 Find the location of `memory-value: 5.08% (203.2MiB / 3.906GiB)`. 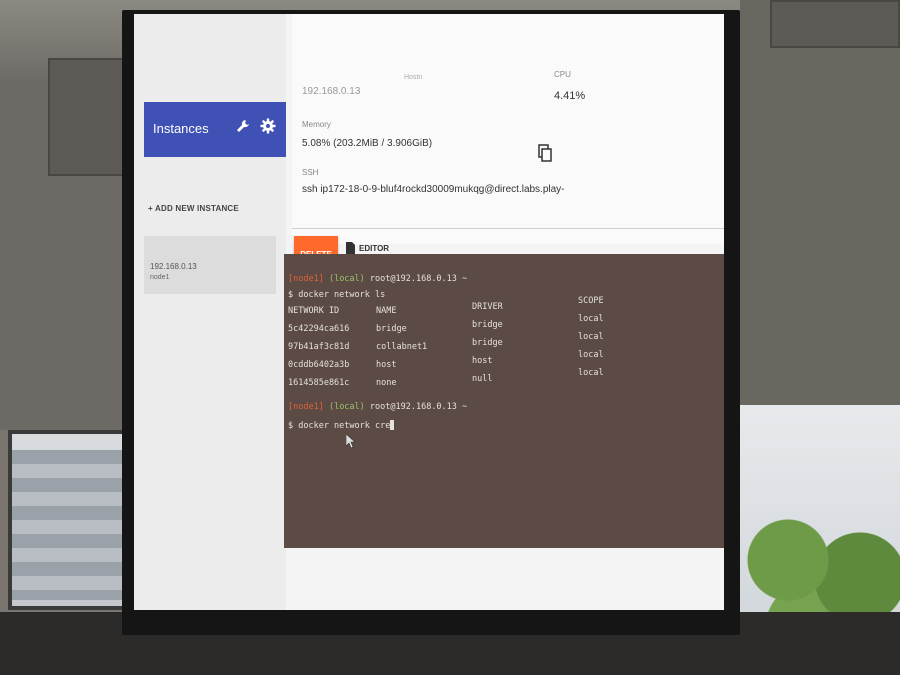

memory-value: 5.08% (203.2MiB / 3.906GiB) is located at coordinates (367, 143).